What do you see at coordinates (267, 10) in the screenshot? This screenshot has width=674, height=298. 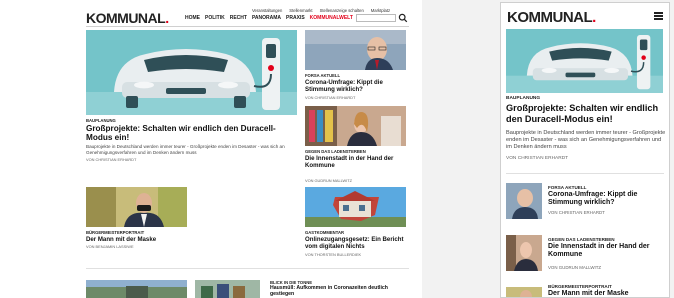 I see `utility-link: Veranstaltungen` at bounding box center [267, 10].